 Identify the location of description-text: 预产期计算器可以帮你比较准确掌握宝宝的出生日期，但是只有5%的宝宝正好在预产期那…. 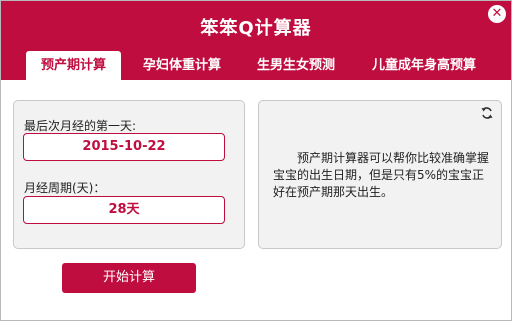
(381, 175).